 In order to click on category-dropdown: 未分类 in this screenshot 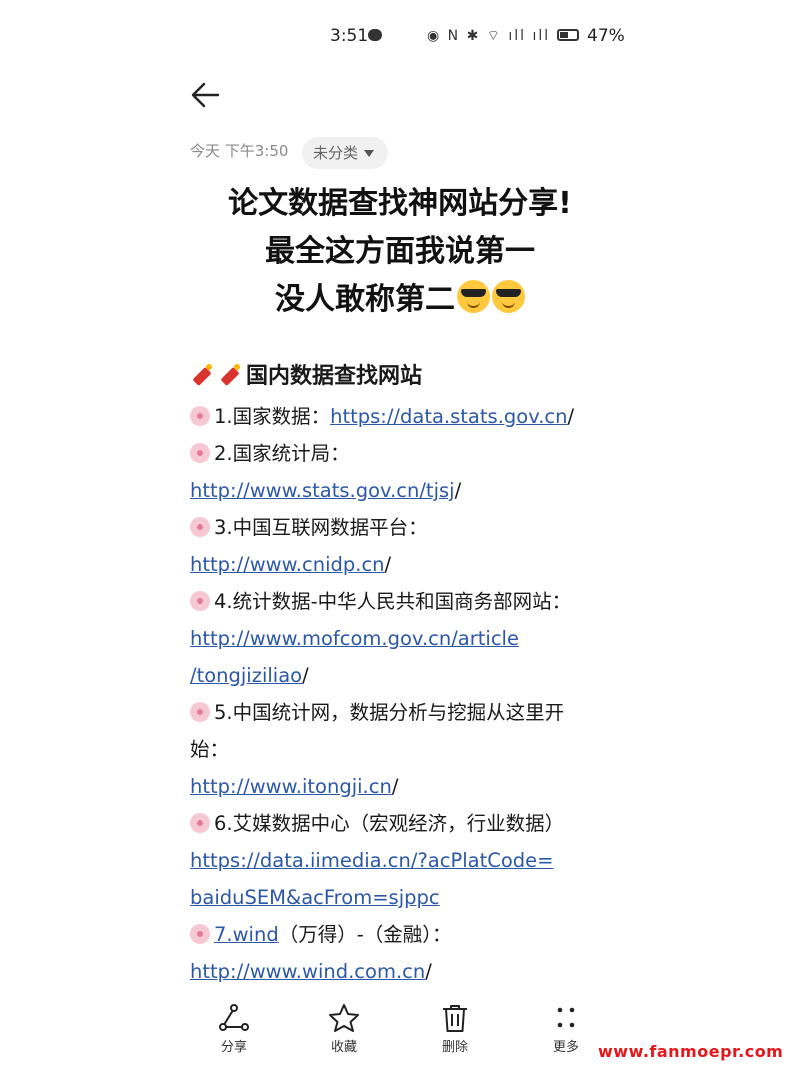, I will do `click(345, 153)`.